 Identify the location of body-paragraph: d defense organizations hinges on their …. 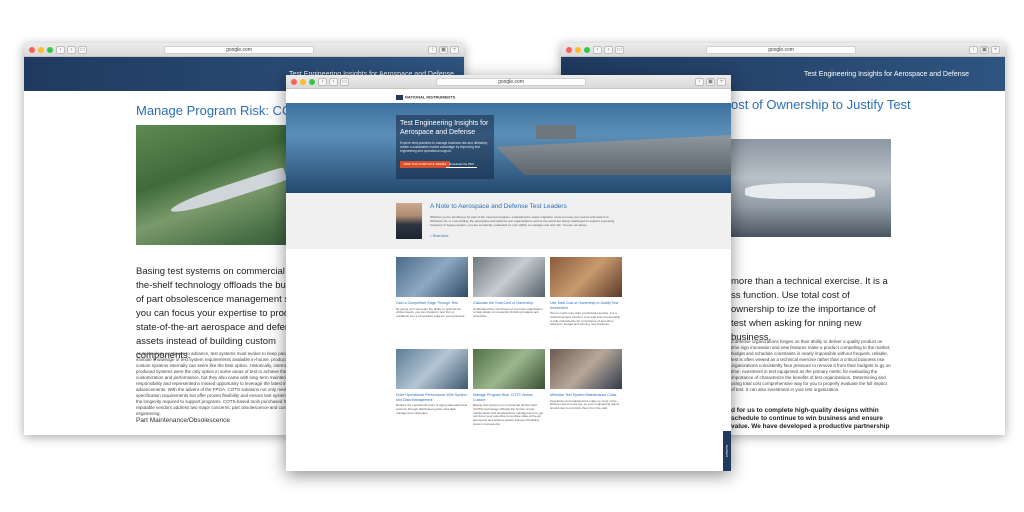
(811, 365).